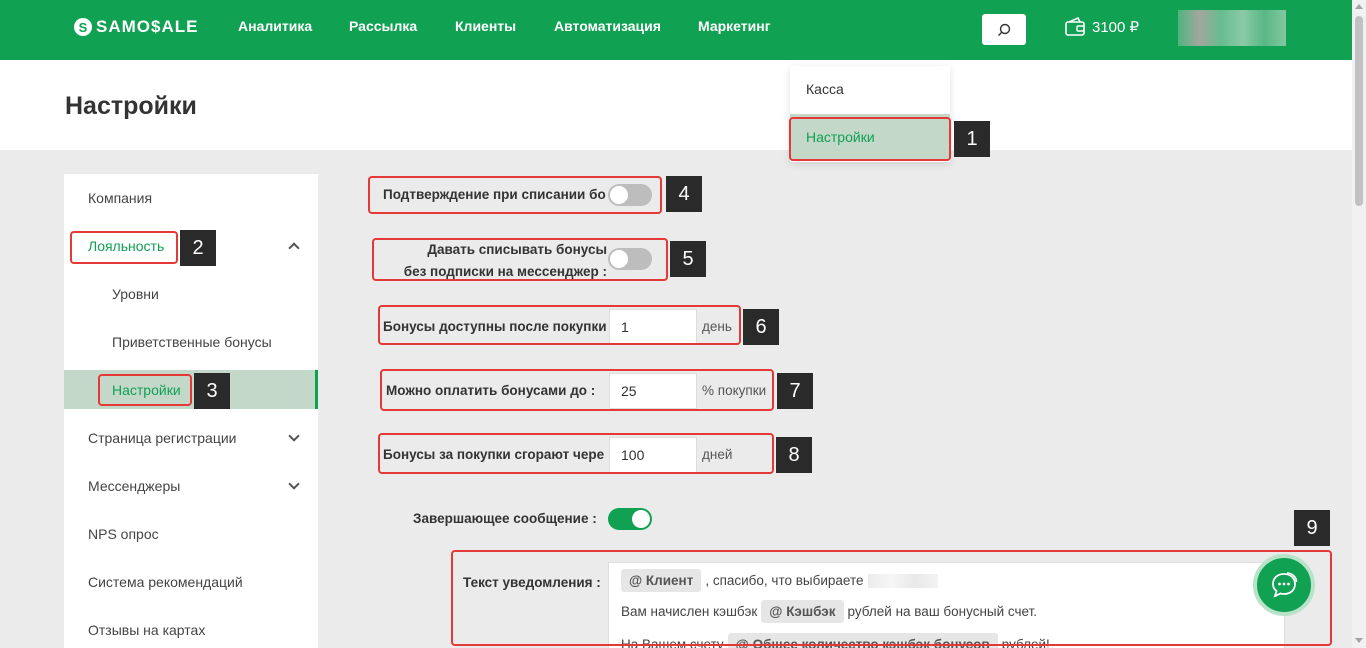 The image size is (1366, 648). Describe the element at coordinates (383, 26) in the screenshot. I see `nav-mailing: Рассылка` at that location.